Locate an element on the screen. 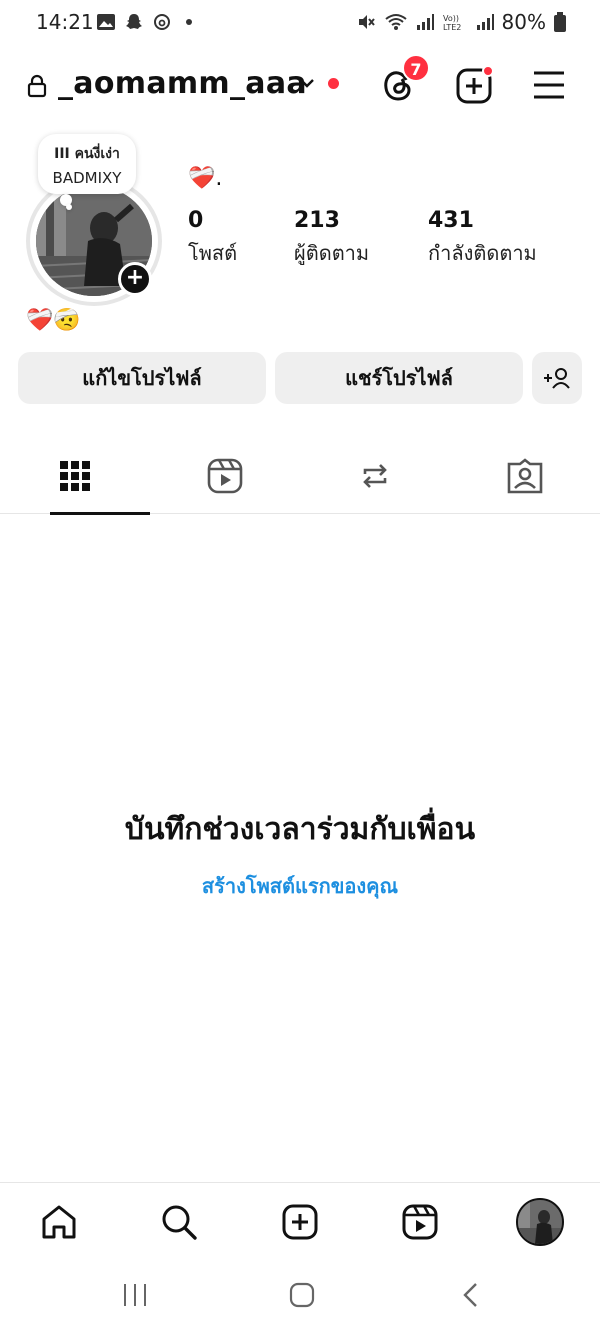 The height and width of the screenshot is (1333, 600). create-first-post-link: สร้างโพสต์แรกของคุณ is located at coordinates (300, 886).